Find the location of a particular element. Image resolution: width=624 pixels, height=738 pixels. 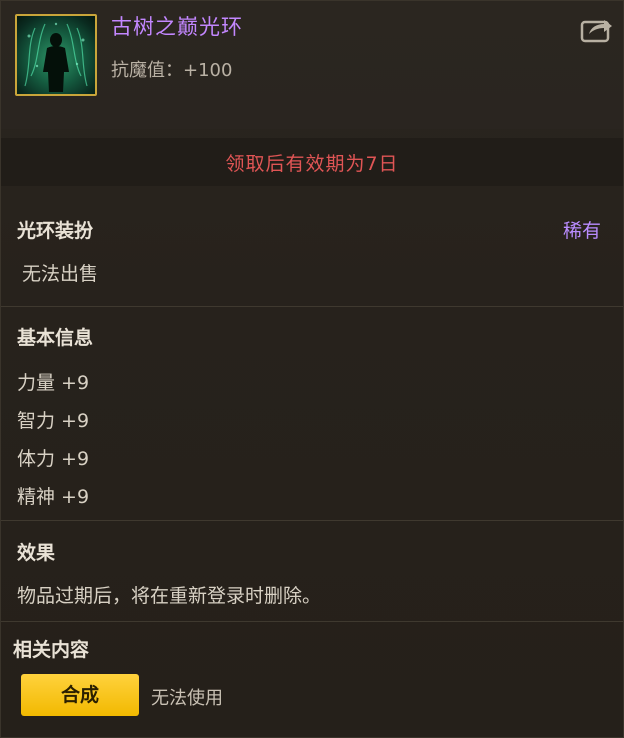

category-title: 光环装扮 is located at coordinates (55, 231).